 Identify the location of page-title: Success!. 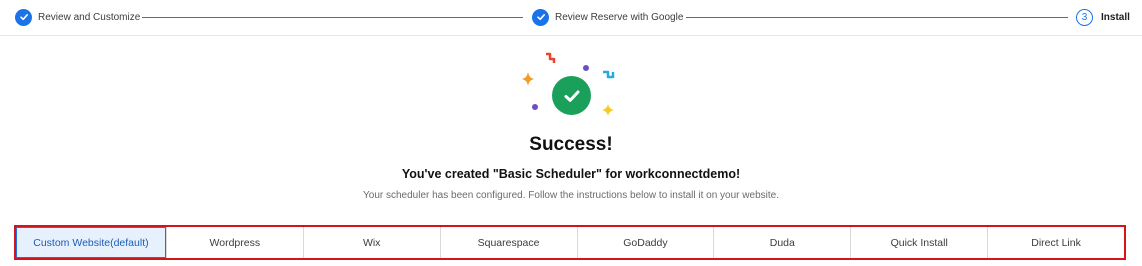
(571, 144).